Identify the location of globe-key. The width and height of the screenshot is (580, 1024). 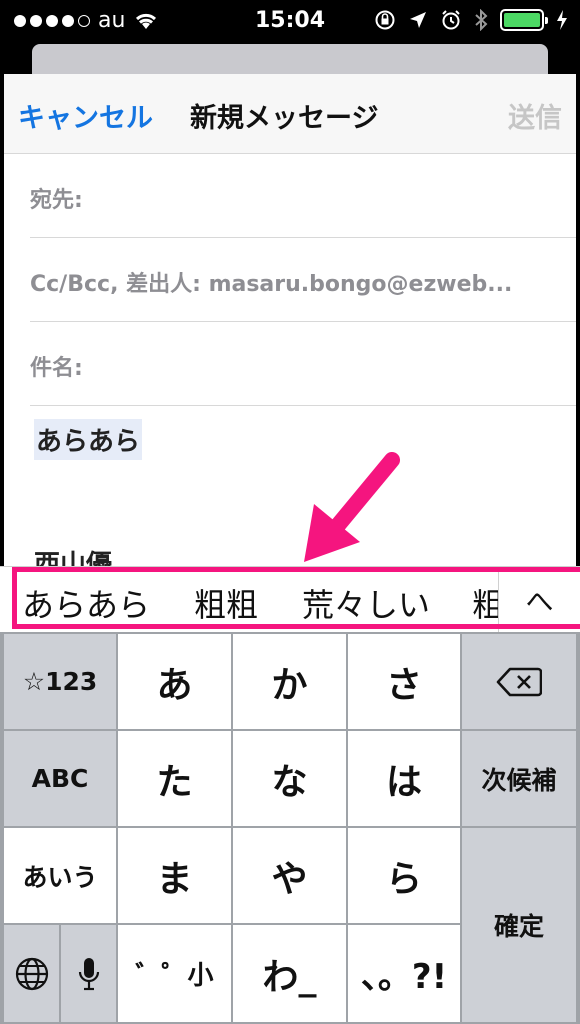
(31, 973).